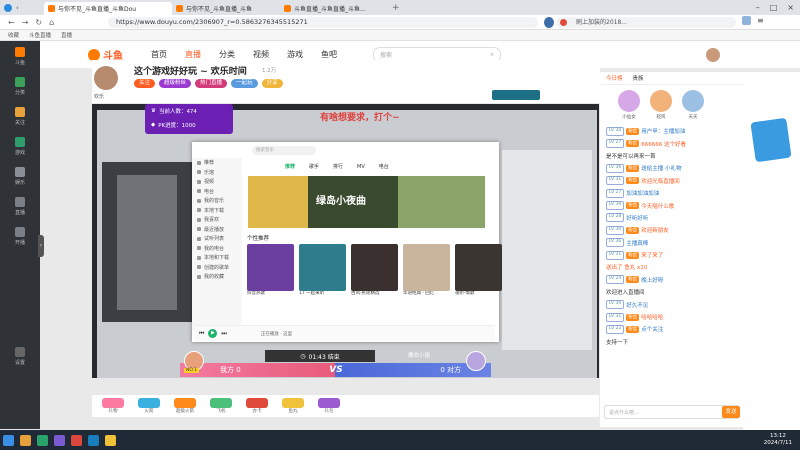 This screenshot has width=800, height=450. Describe the element at coordinates (479, 273) in the screenshot. I see `playlist-card: 夜听·情歌` at that location.